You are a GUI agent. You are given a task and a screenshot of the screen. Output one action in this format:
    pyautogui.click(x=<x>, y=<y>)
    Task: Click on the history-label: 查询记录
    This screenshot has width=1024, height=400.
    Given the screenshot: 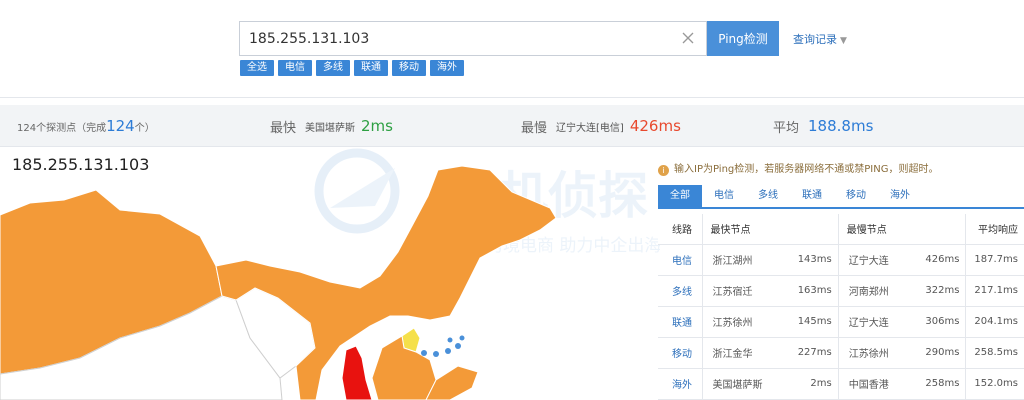 What is the action you would take?
    pyautogui.click(x=815, y=39)
    